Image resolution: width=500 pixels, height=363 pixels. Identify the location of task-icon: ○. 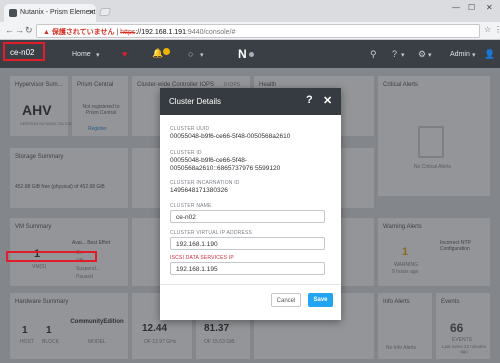
(190, 54).